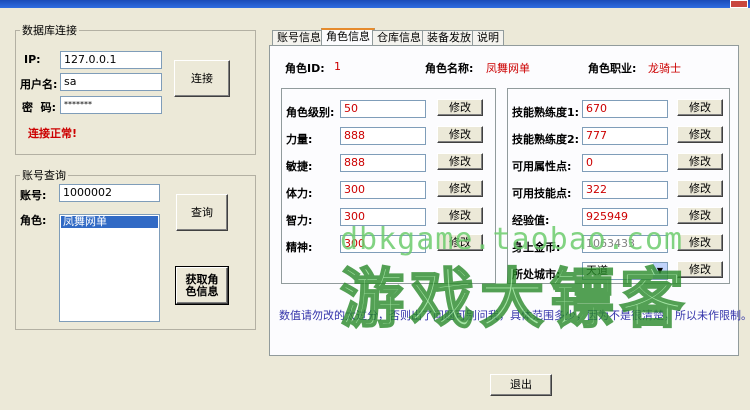  I want to click on ip-label: IP:, so click(32, 59).